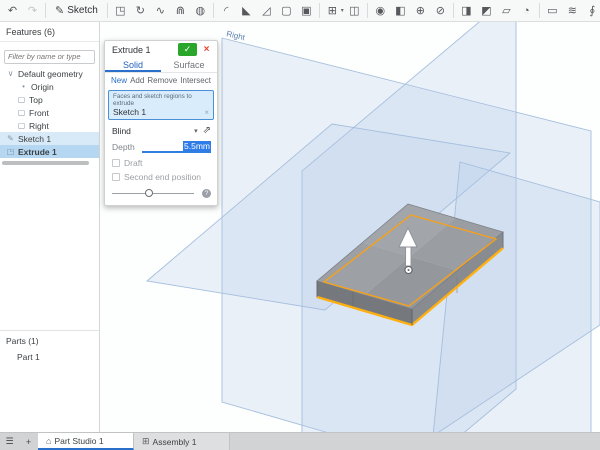  Describe the element at coordinates (152, 100) in the screenshot. I see `selection-label: Faces and sketch regions to extrude` at that location.